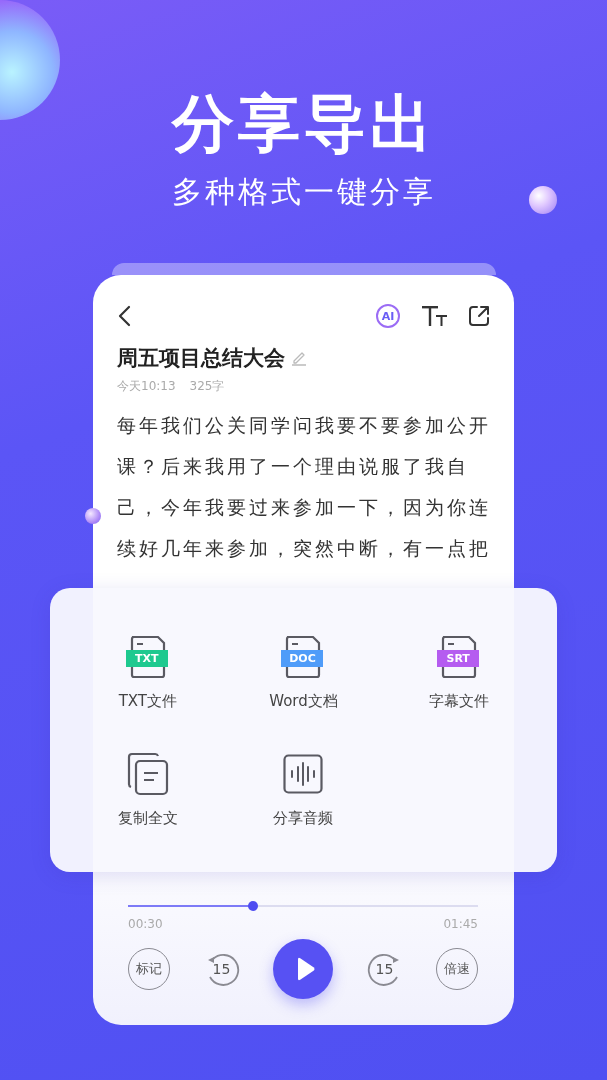 The height and width of the screenshot is (1080, 607). Describe the element at coordinates (146, 658) in the screenshot. I see `file-type-label: TXT` at that location.